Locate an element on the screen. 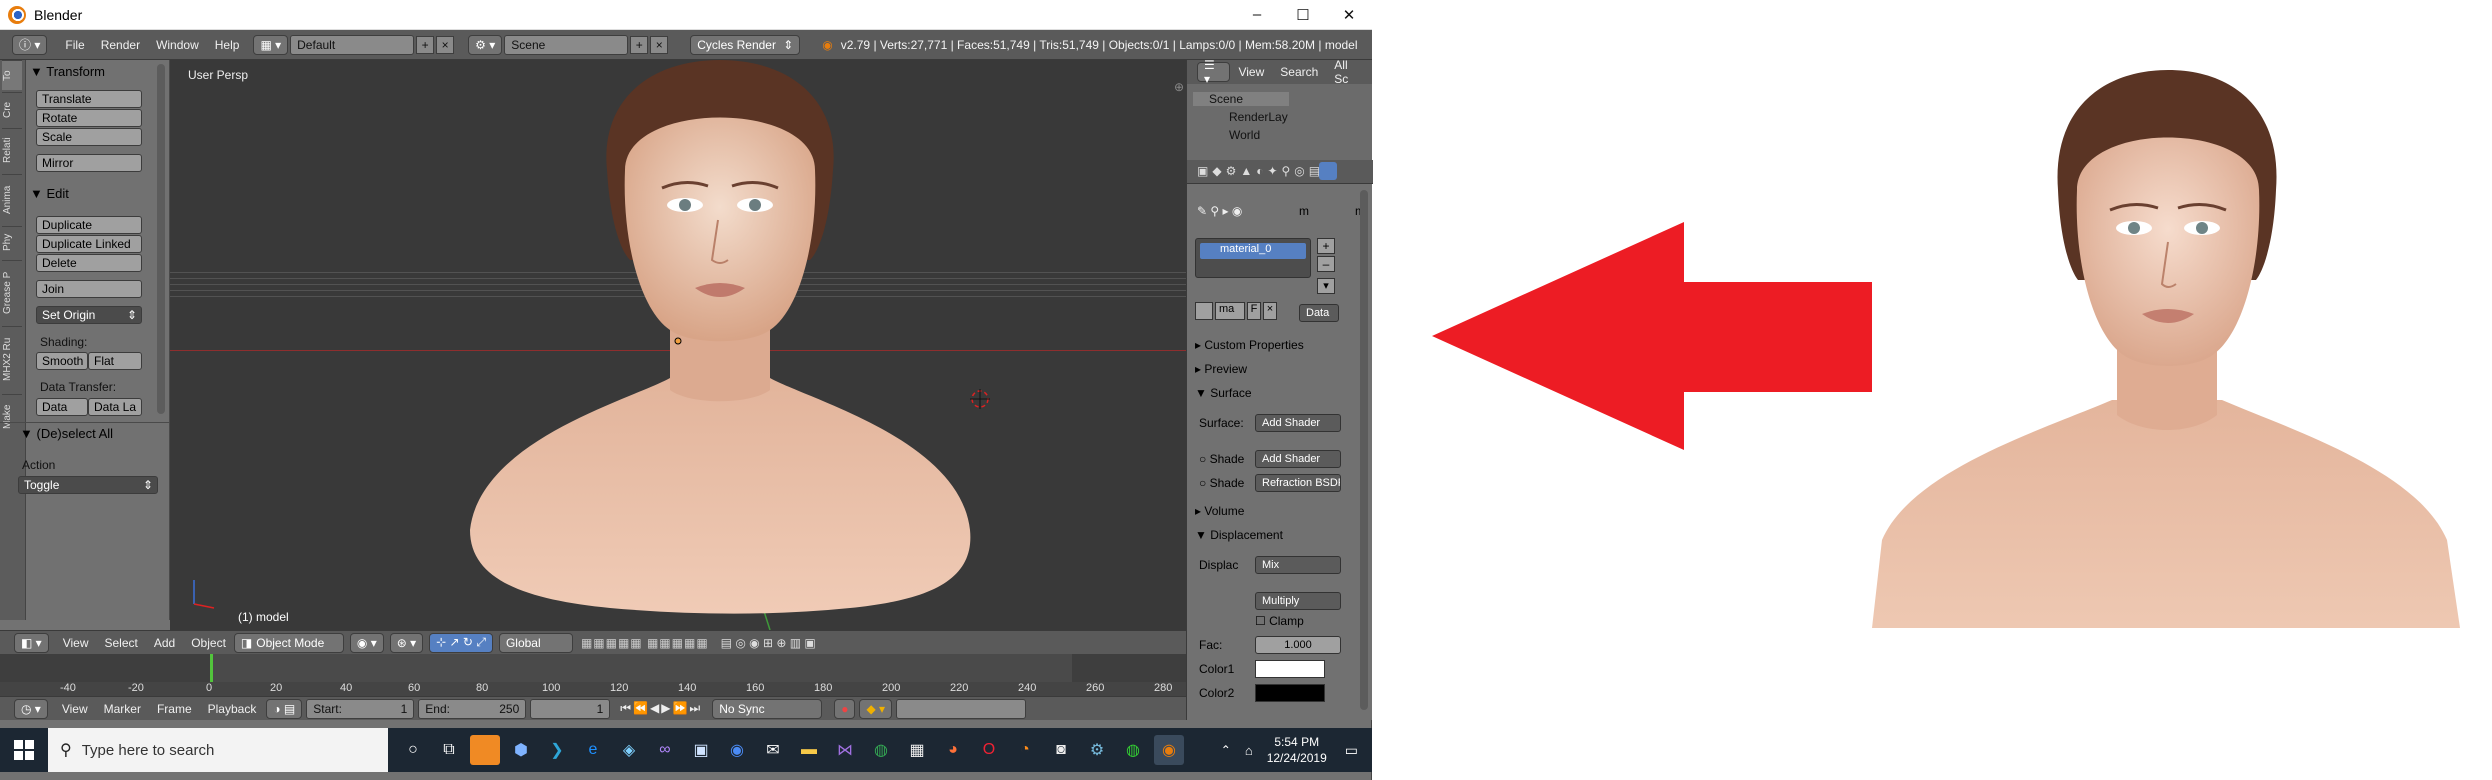  taskbar-search-box: ⚲ Type here to search is located at coordinates (218, 750).